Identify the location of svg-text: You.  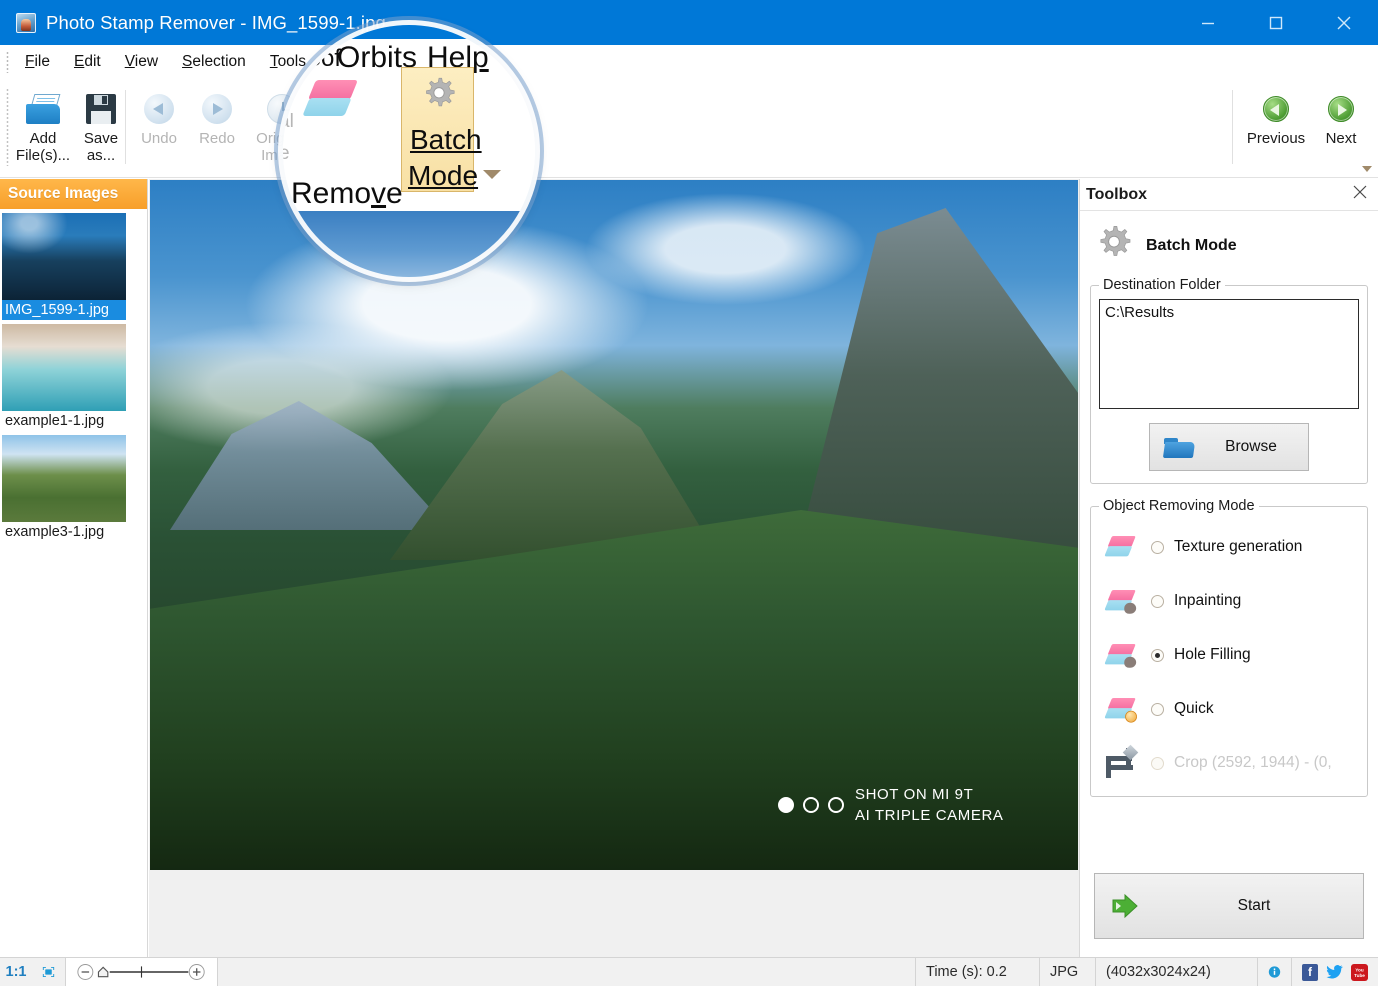
(1359, 969).